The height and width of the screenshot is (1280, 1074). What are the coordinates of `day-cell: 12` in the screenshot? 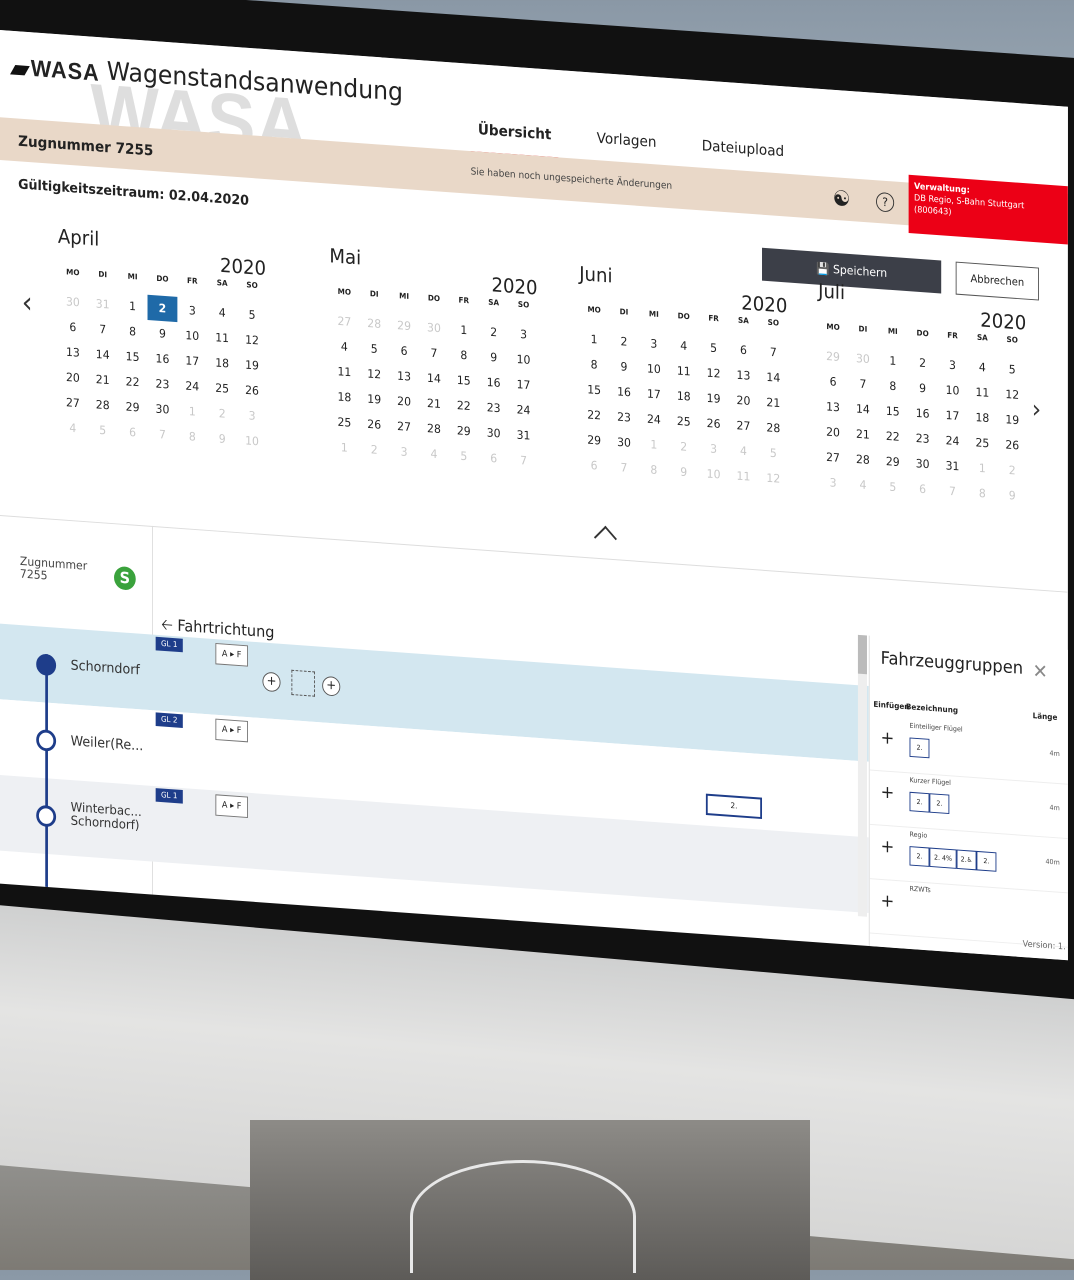 It's located at (714, 373).